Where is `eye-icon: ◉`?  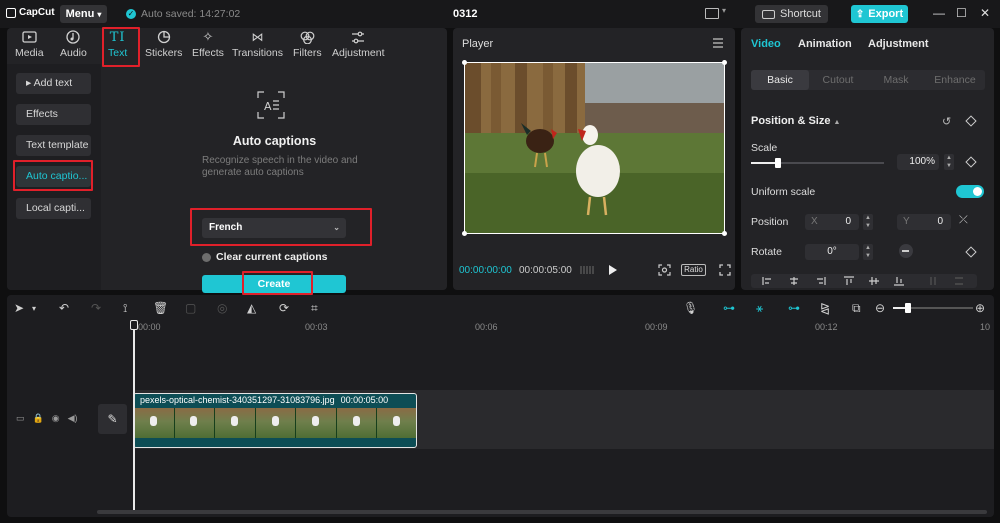
eye-icon: ◉ is located at coordinates (56, 418).